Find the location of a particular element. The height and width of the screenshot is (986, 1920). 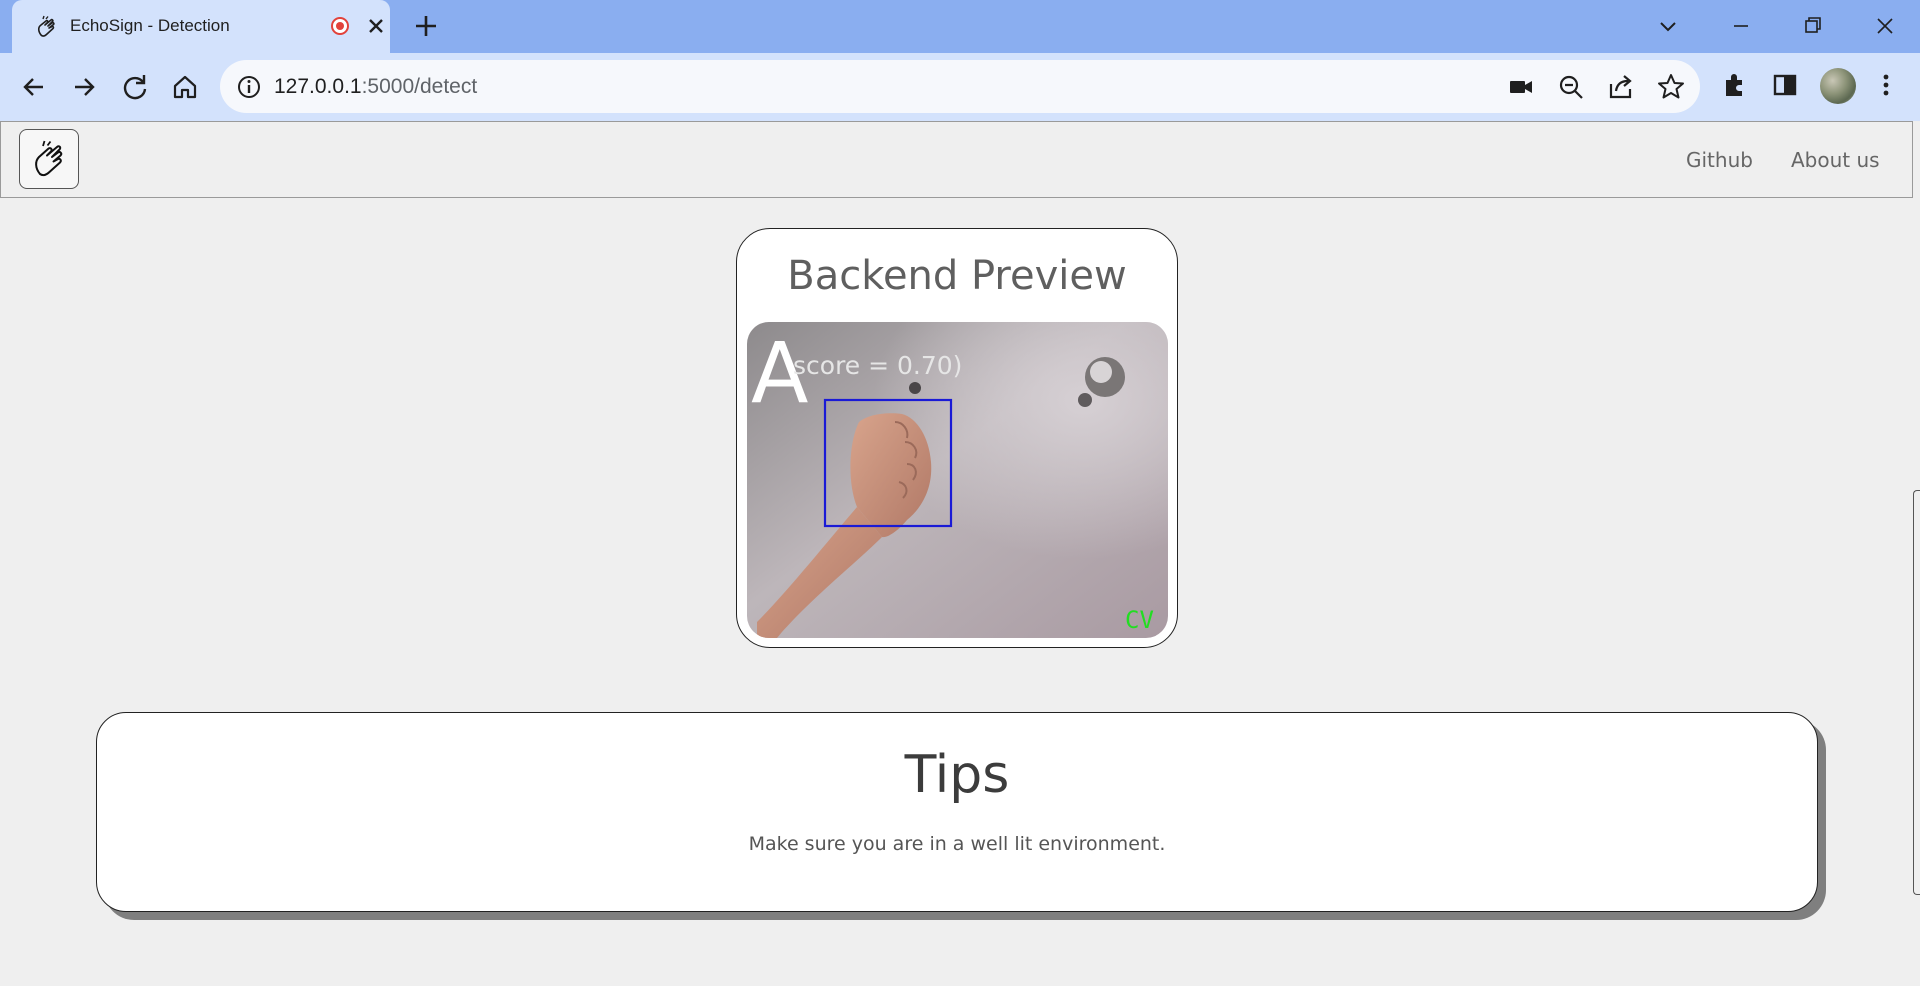

nav-link-about-us: About us is located at coordinates (1835, 160).